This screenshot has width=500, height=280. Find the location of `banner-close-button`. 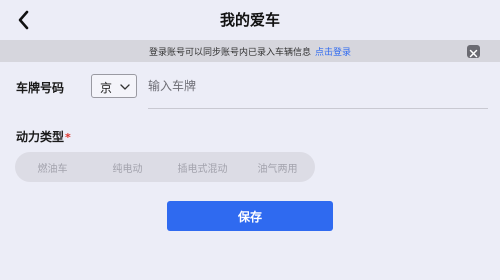

banner-close-button is located at coordinates (473, 51).